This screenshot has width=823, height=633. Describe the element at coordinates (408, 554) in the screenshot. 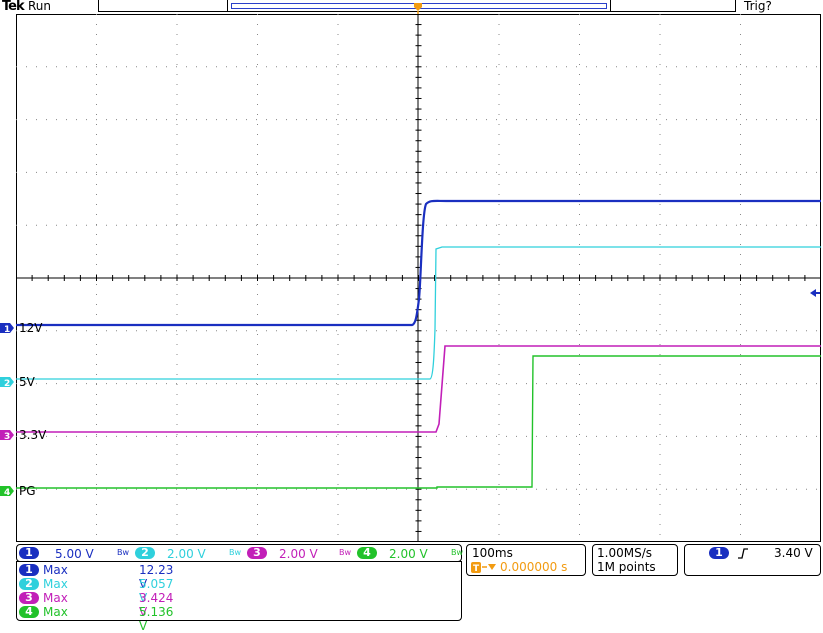

I see `ch4-scale: 2.00 V` at that location.